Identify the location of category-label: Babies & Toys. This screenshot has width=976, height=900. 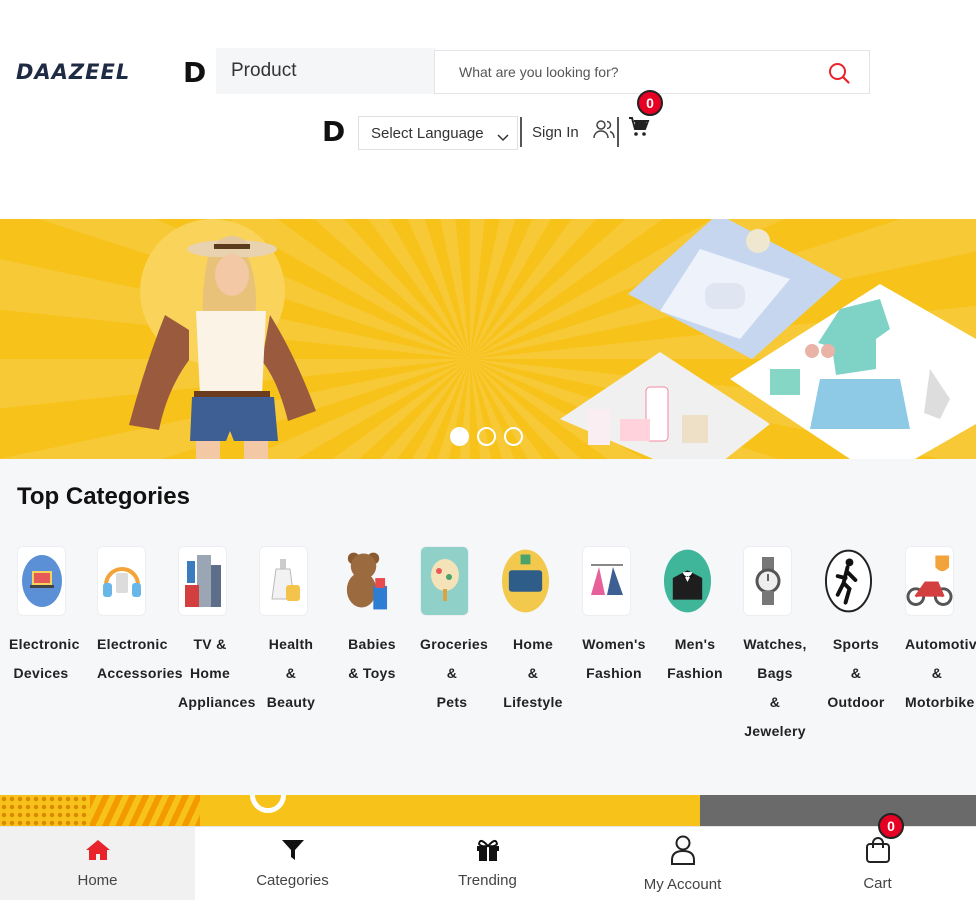
(372, 658).